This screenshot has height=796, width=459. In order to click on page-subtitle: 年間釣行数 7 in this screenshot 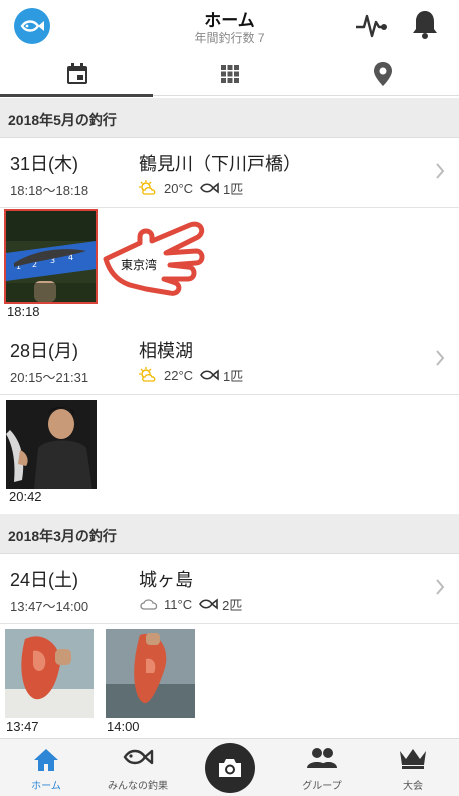, I will do `click(229, 38)`.